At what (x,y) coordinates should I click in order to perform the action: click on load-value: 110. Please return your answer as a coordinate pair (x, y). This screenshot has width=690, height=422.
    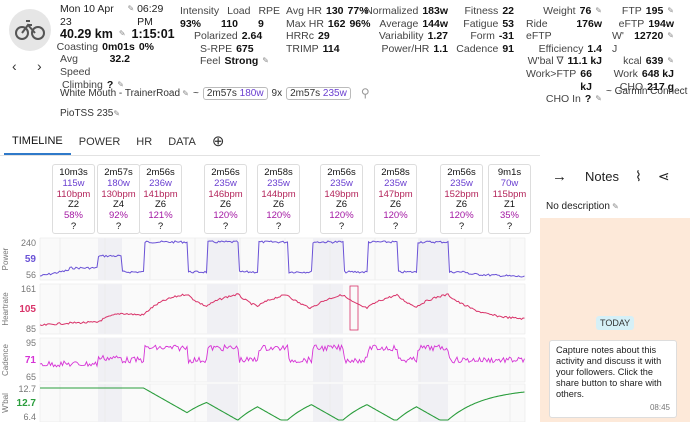
    Looking at the image, I should click on (229, 23).